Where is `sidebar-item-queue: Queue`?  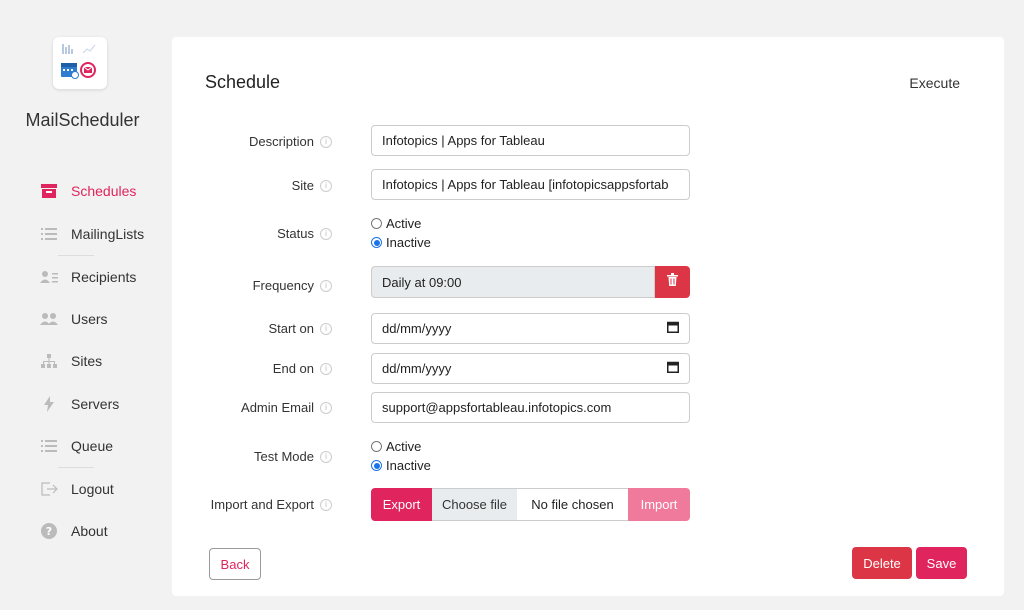 sidebar-item-queue: Queue is located at coordinates (100, 446).